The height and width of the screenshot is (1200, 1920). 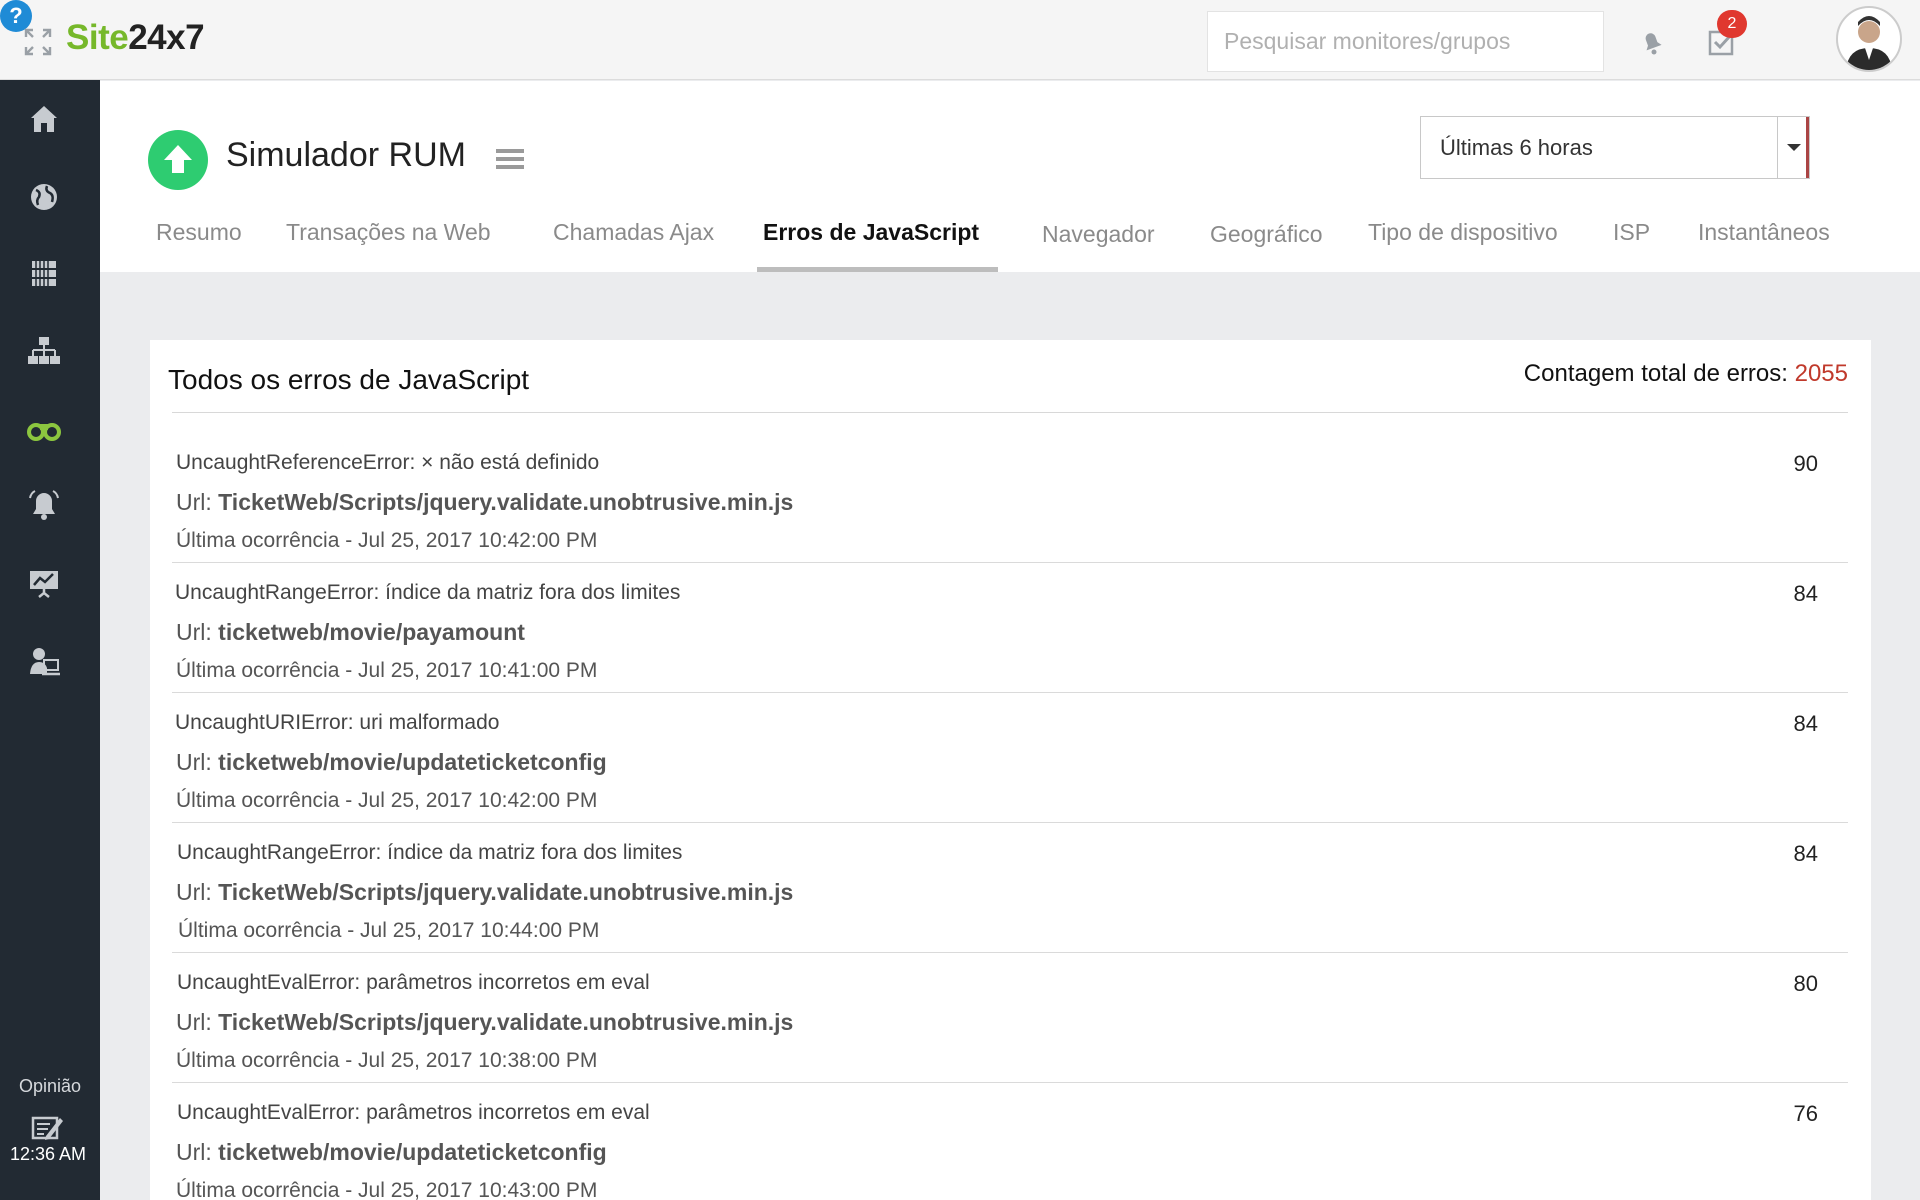 I want to click on time-range-value: Últimas 6 horas, so click(x=1516, y=147).